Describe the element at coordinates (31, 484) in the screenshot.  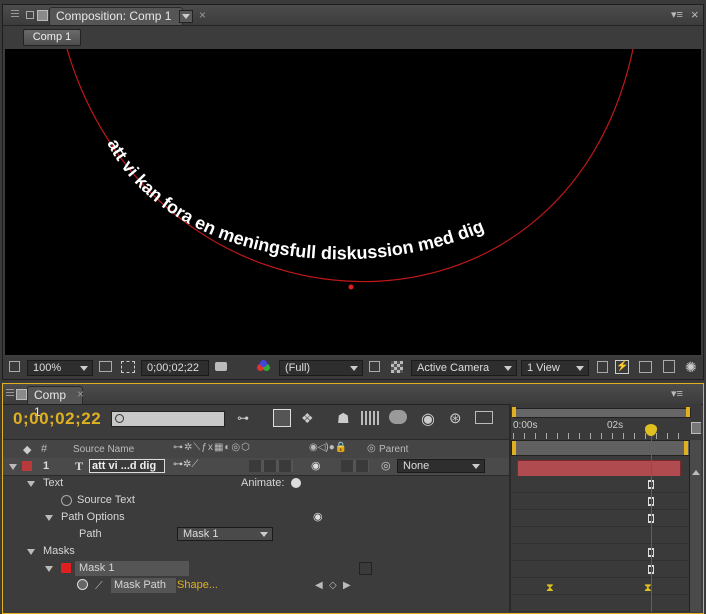
I see `text-twirl-icon` at that location.